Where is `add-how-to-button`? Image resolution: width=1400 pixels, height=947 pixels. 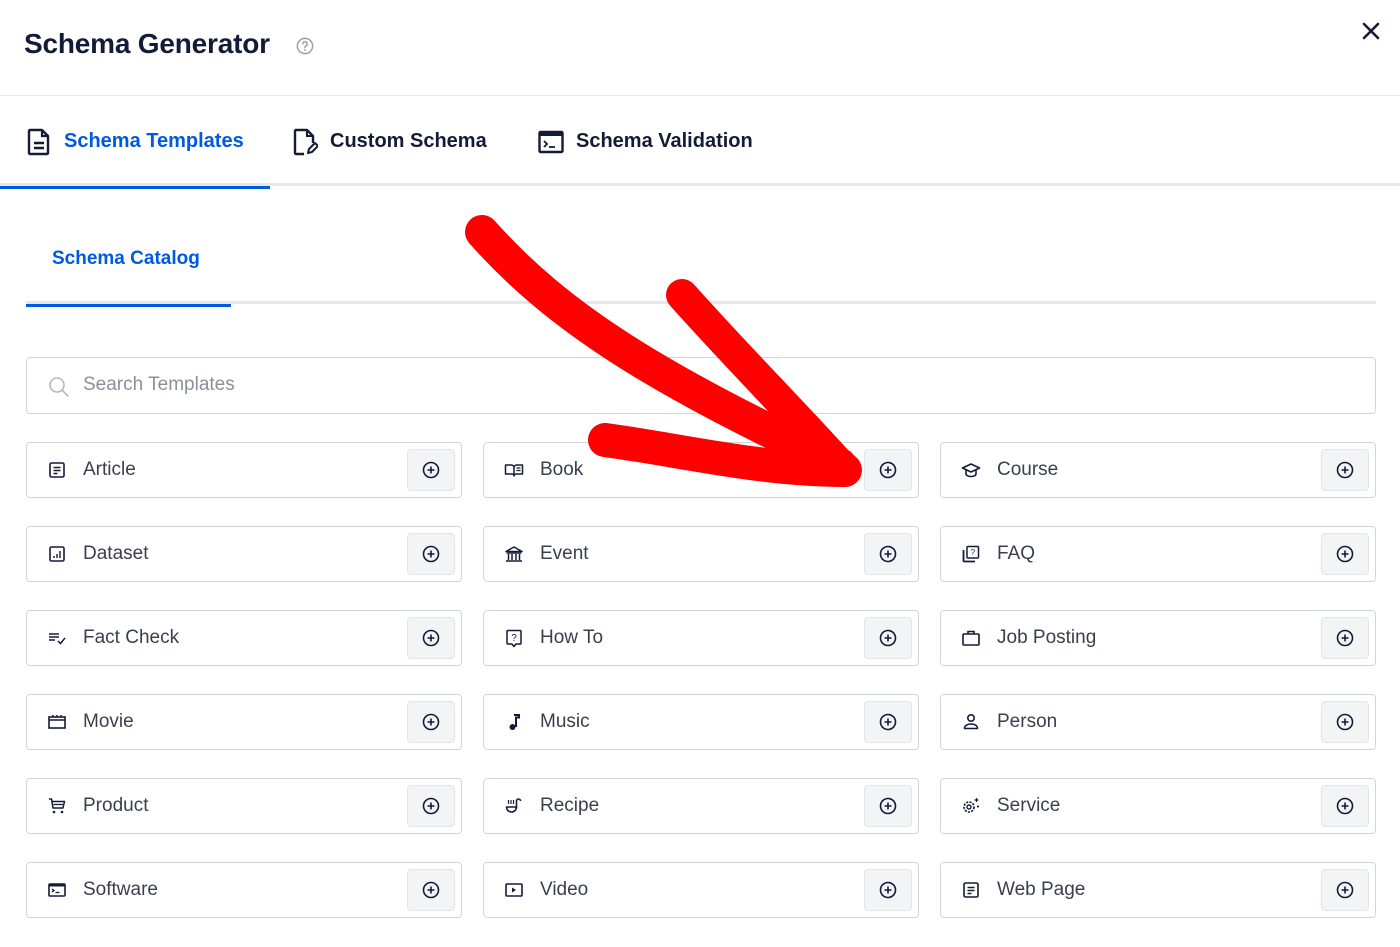
add-how-to-button is located at coordinates (888, 638).